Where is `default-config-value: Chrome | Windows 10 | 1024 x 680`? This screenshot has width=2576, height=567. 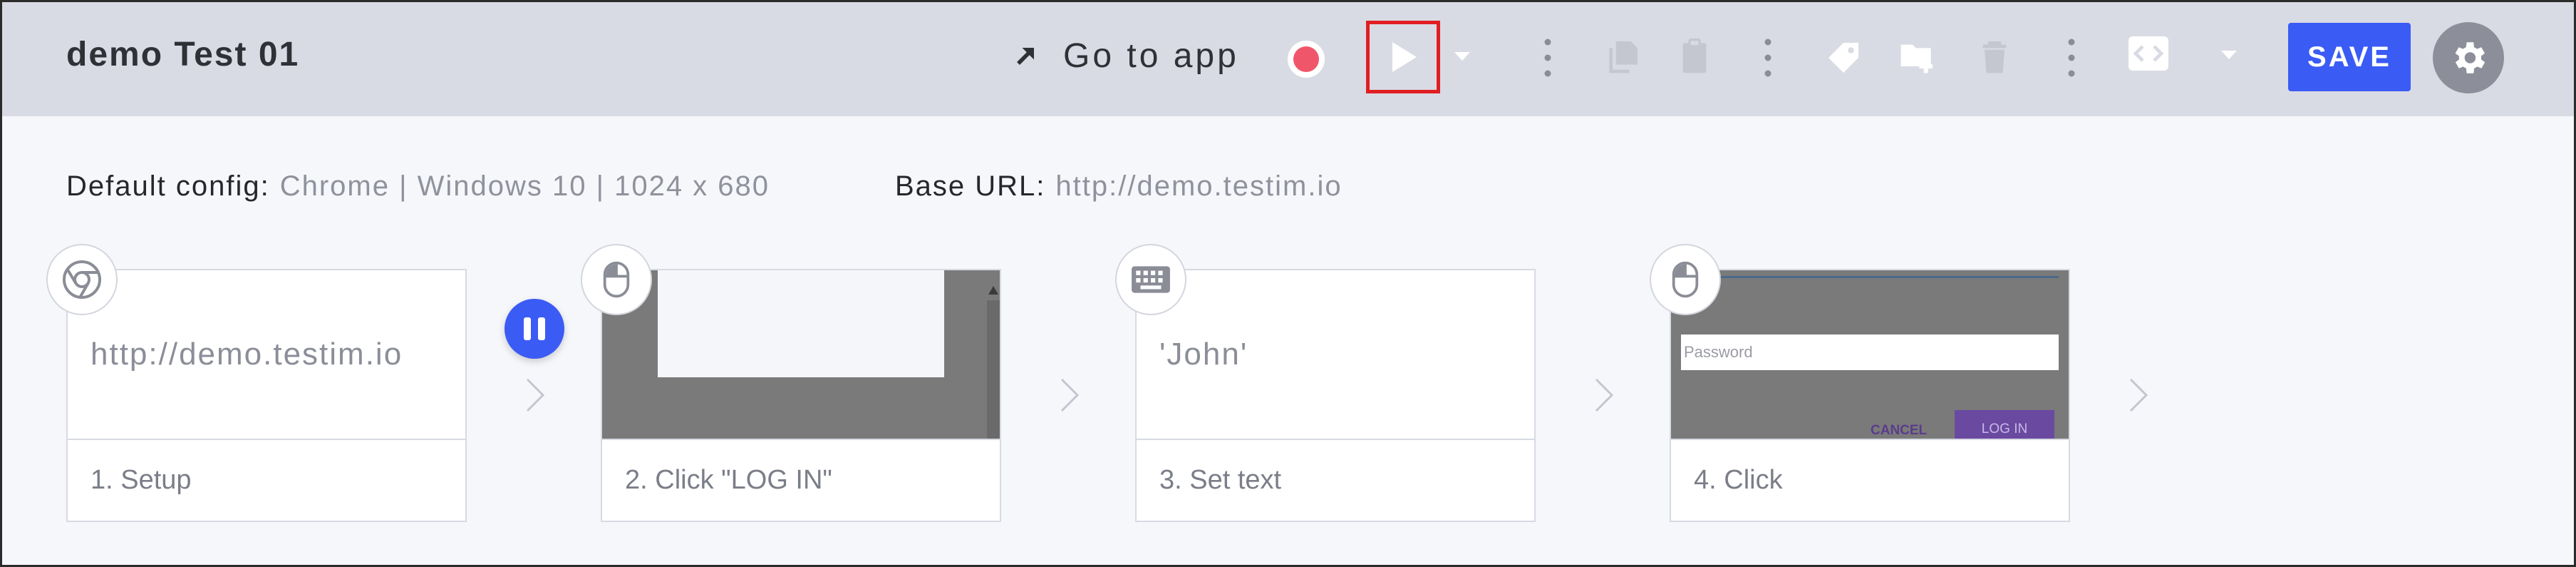 default-config-value: Chrome | Windows 10 | 1024 x 680 is located at coordinates (525, 186).